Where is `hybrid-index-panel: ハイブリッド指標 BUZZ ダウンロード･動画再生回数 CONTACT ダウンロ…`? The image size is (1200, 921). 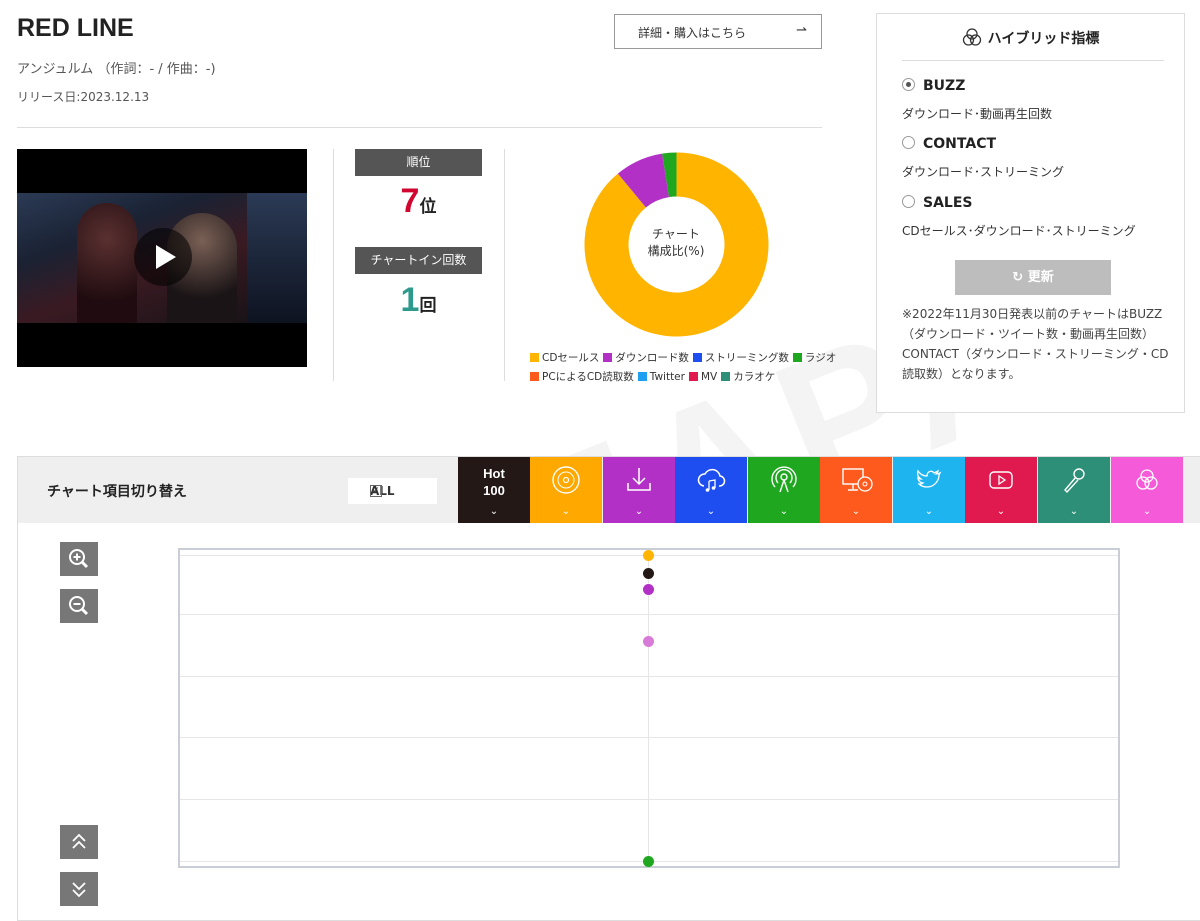
hybrid-index-panel: ハイブリッド指標 BUZZ ダウンロード･動画再生回数 CONTACT ダウンロ… is located at coordinates (1030, 213).